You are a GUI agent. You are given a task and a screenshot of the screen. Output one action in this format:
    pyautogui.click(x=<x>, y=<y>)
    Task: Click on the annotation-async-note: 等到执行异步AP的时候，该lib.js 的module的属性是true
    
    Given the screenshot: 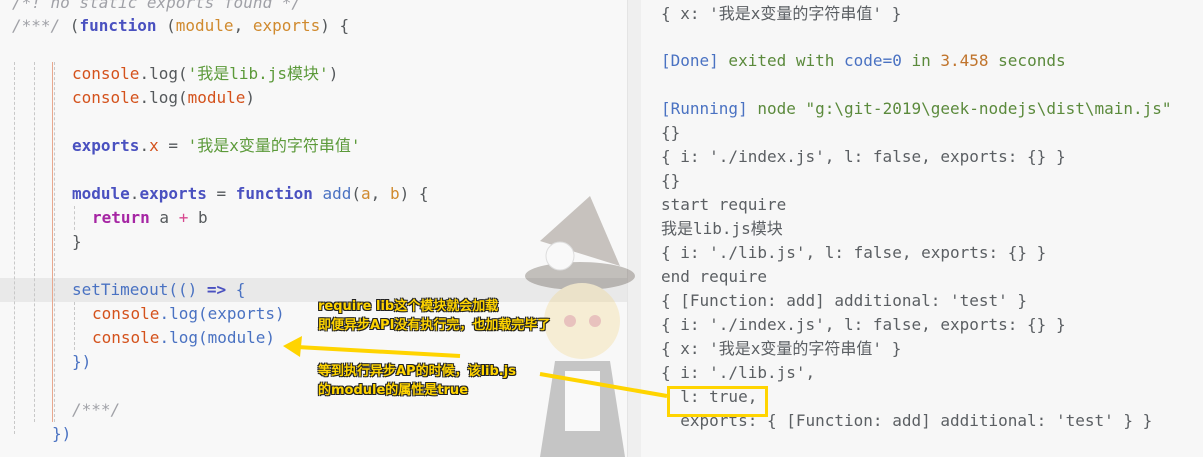 What is the action you would take?
    pyautogui.click(x=417, y=381)
    